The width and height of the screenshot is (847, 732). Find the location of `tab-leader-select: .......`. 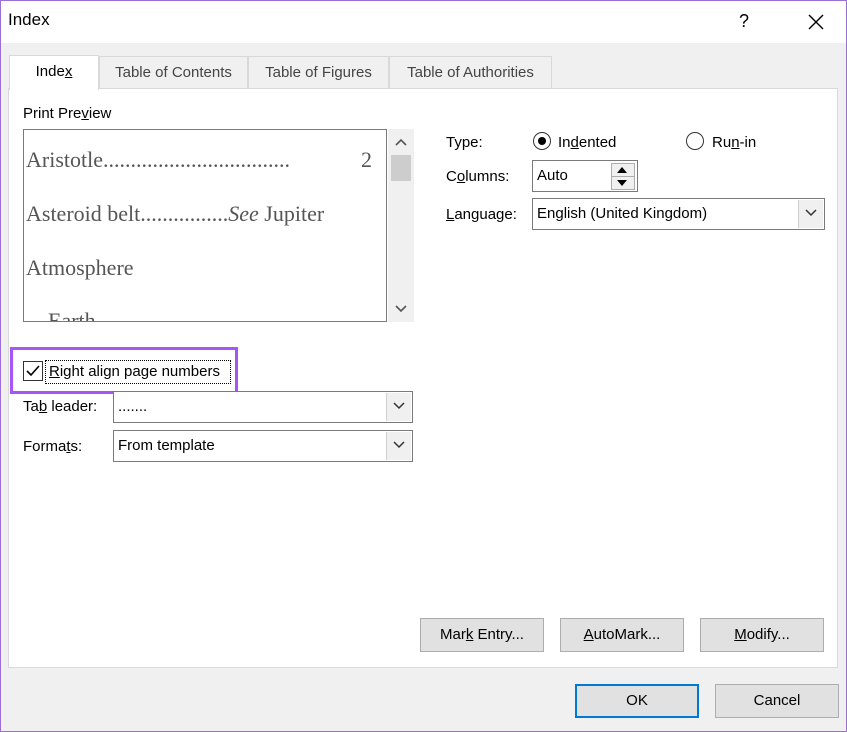

tab-leader-select: ....... is located at coordinates (263, 407).